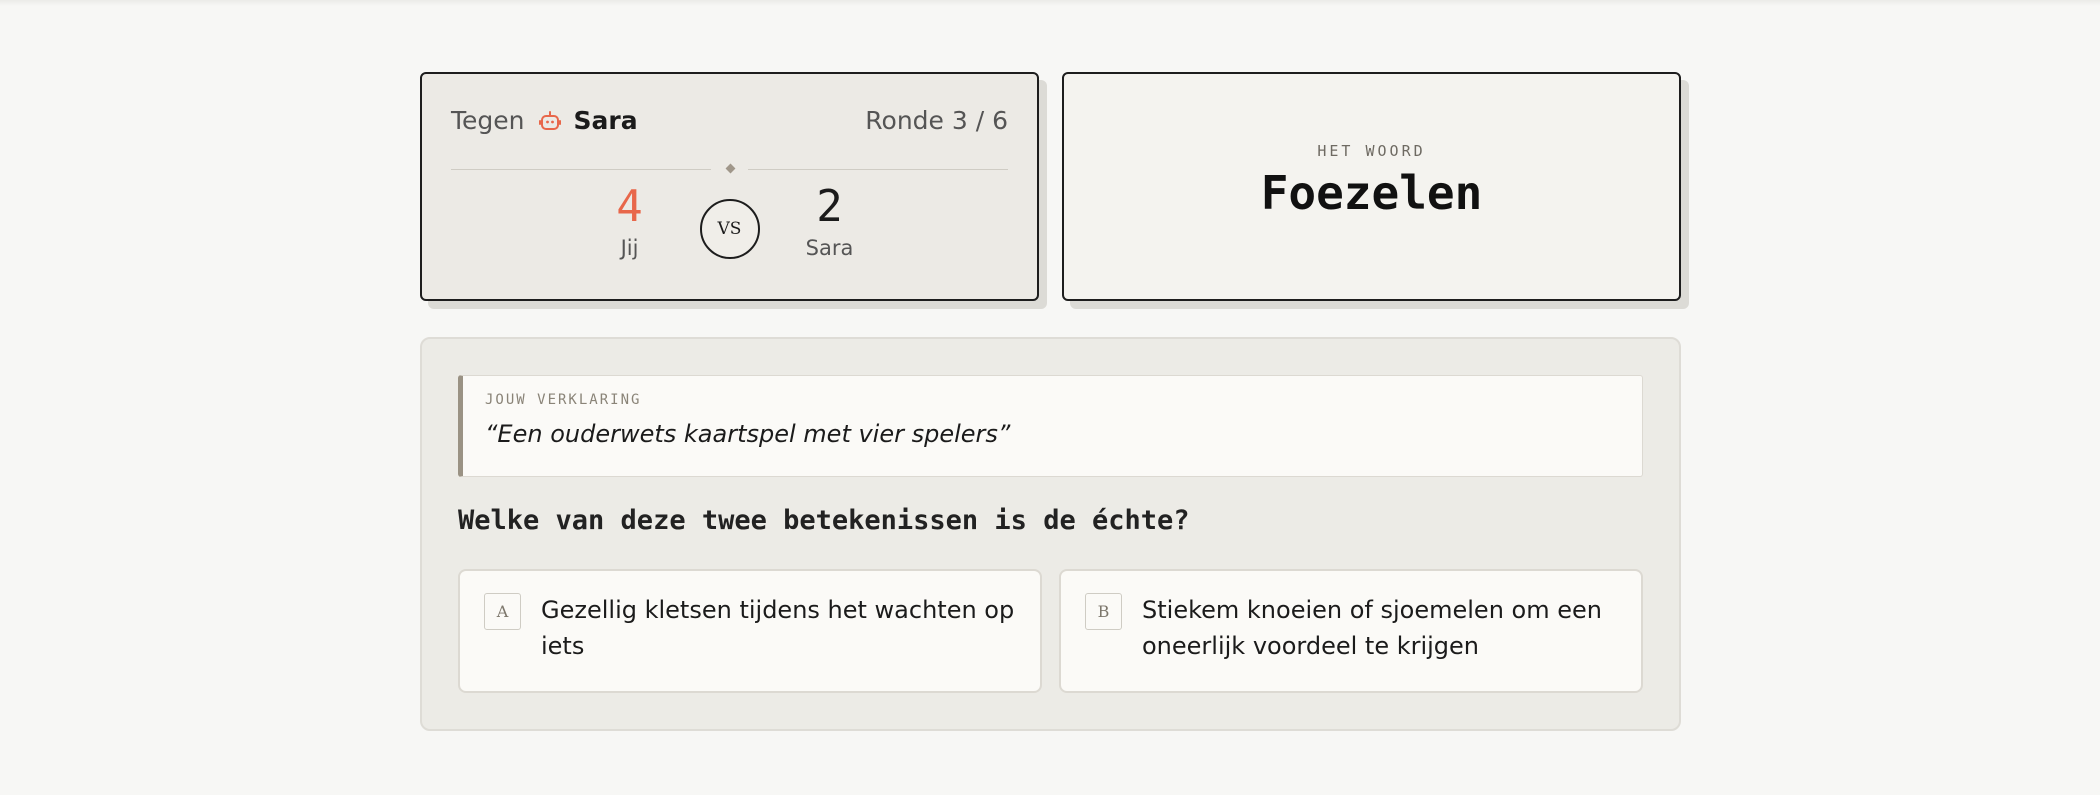  I want to click on score-divider, so click(729, 169).